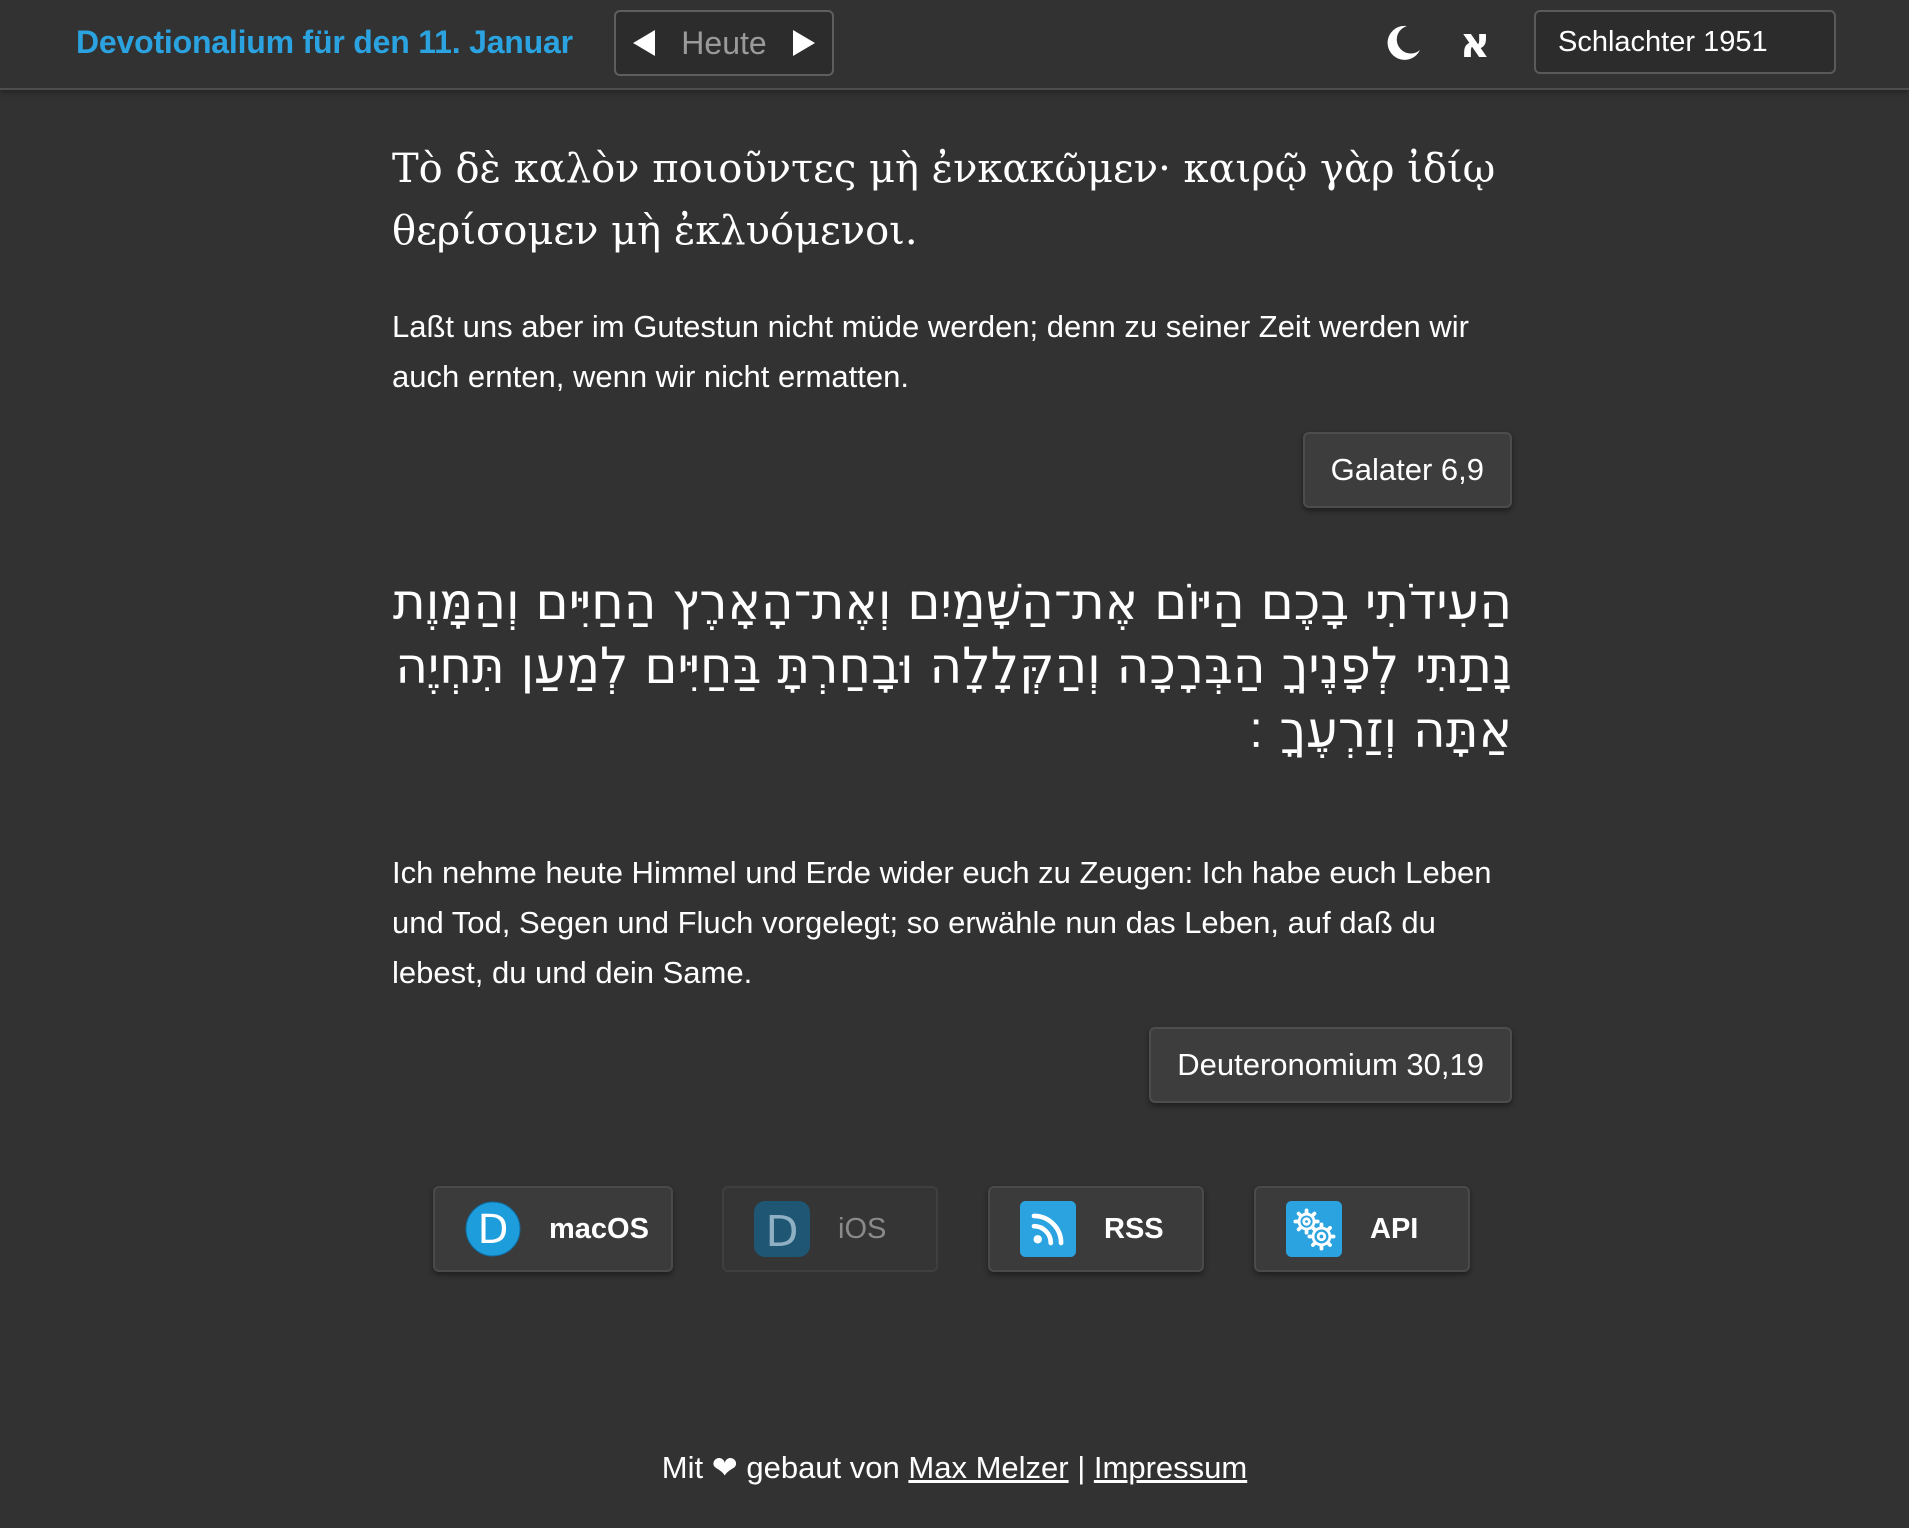 The height and width of the screenshot is (1528, 1909). I want to click on hebrew-toggle: א, so click(1475, 43).